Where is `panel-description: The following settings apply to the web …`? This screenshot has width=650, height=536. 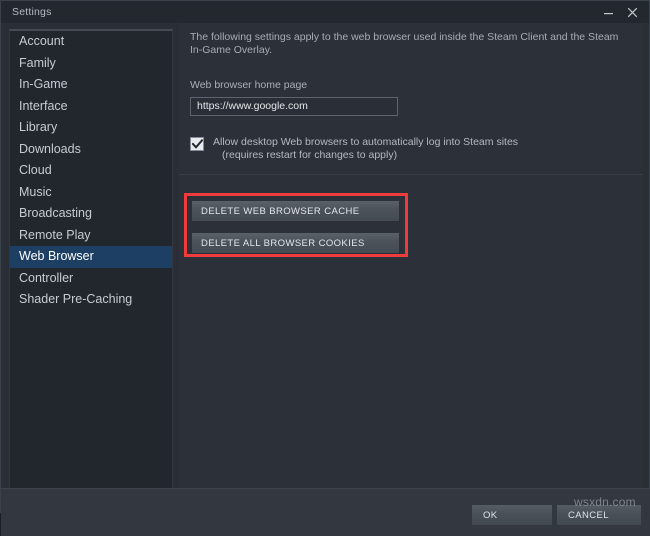 panel-description: The following settings apply to the web … is located at coordinates (404, 43).